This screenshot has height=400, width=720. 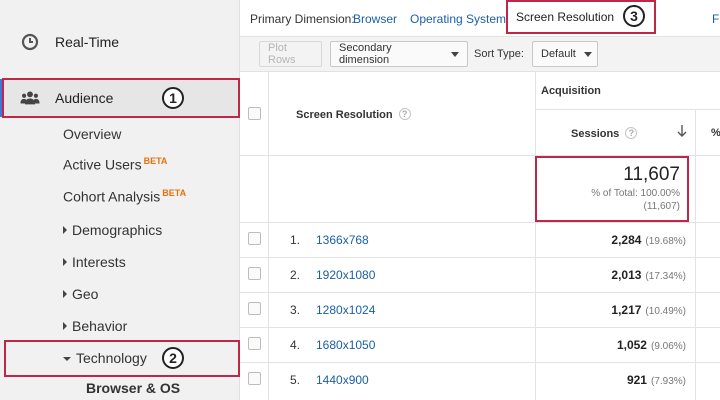 I want to click on sessions-percent: (17.34%), so click(x=665, y=276).